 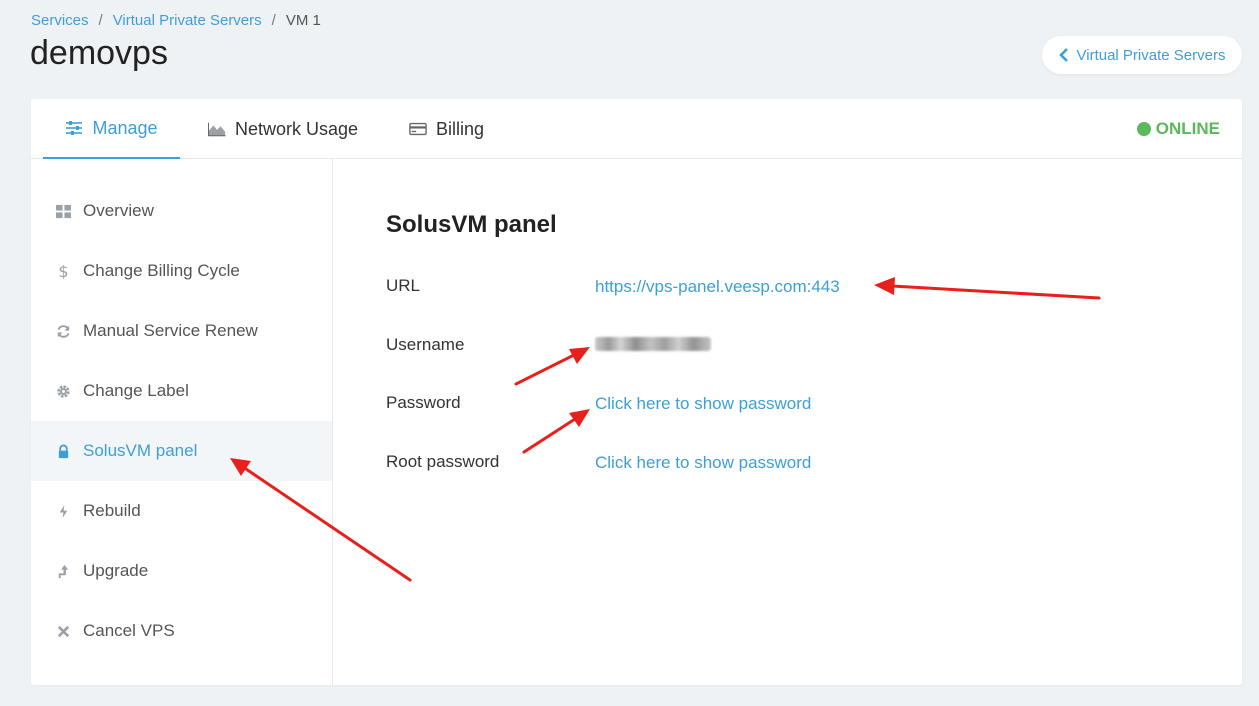 I want to click on back-button-label: Virtual Private Servers, so click(x=1151, y=55).